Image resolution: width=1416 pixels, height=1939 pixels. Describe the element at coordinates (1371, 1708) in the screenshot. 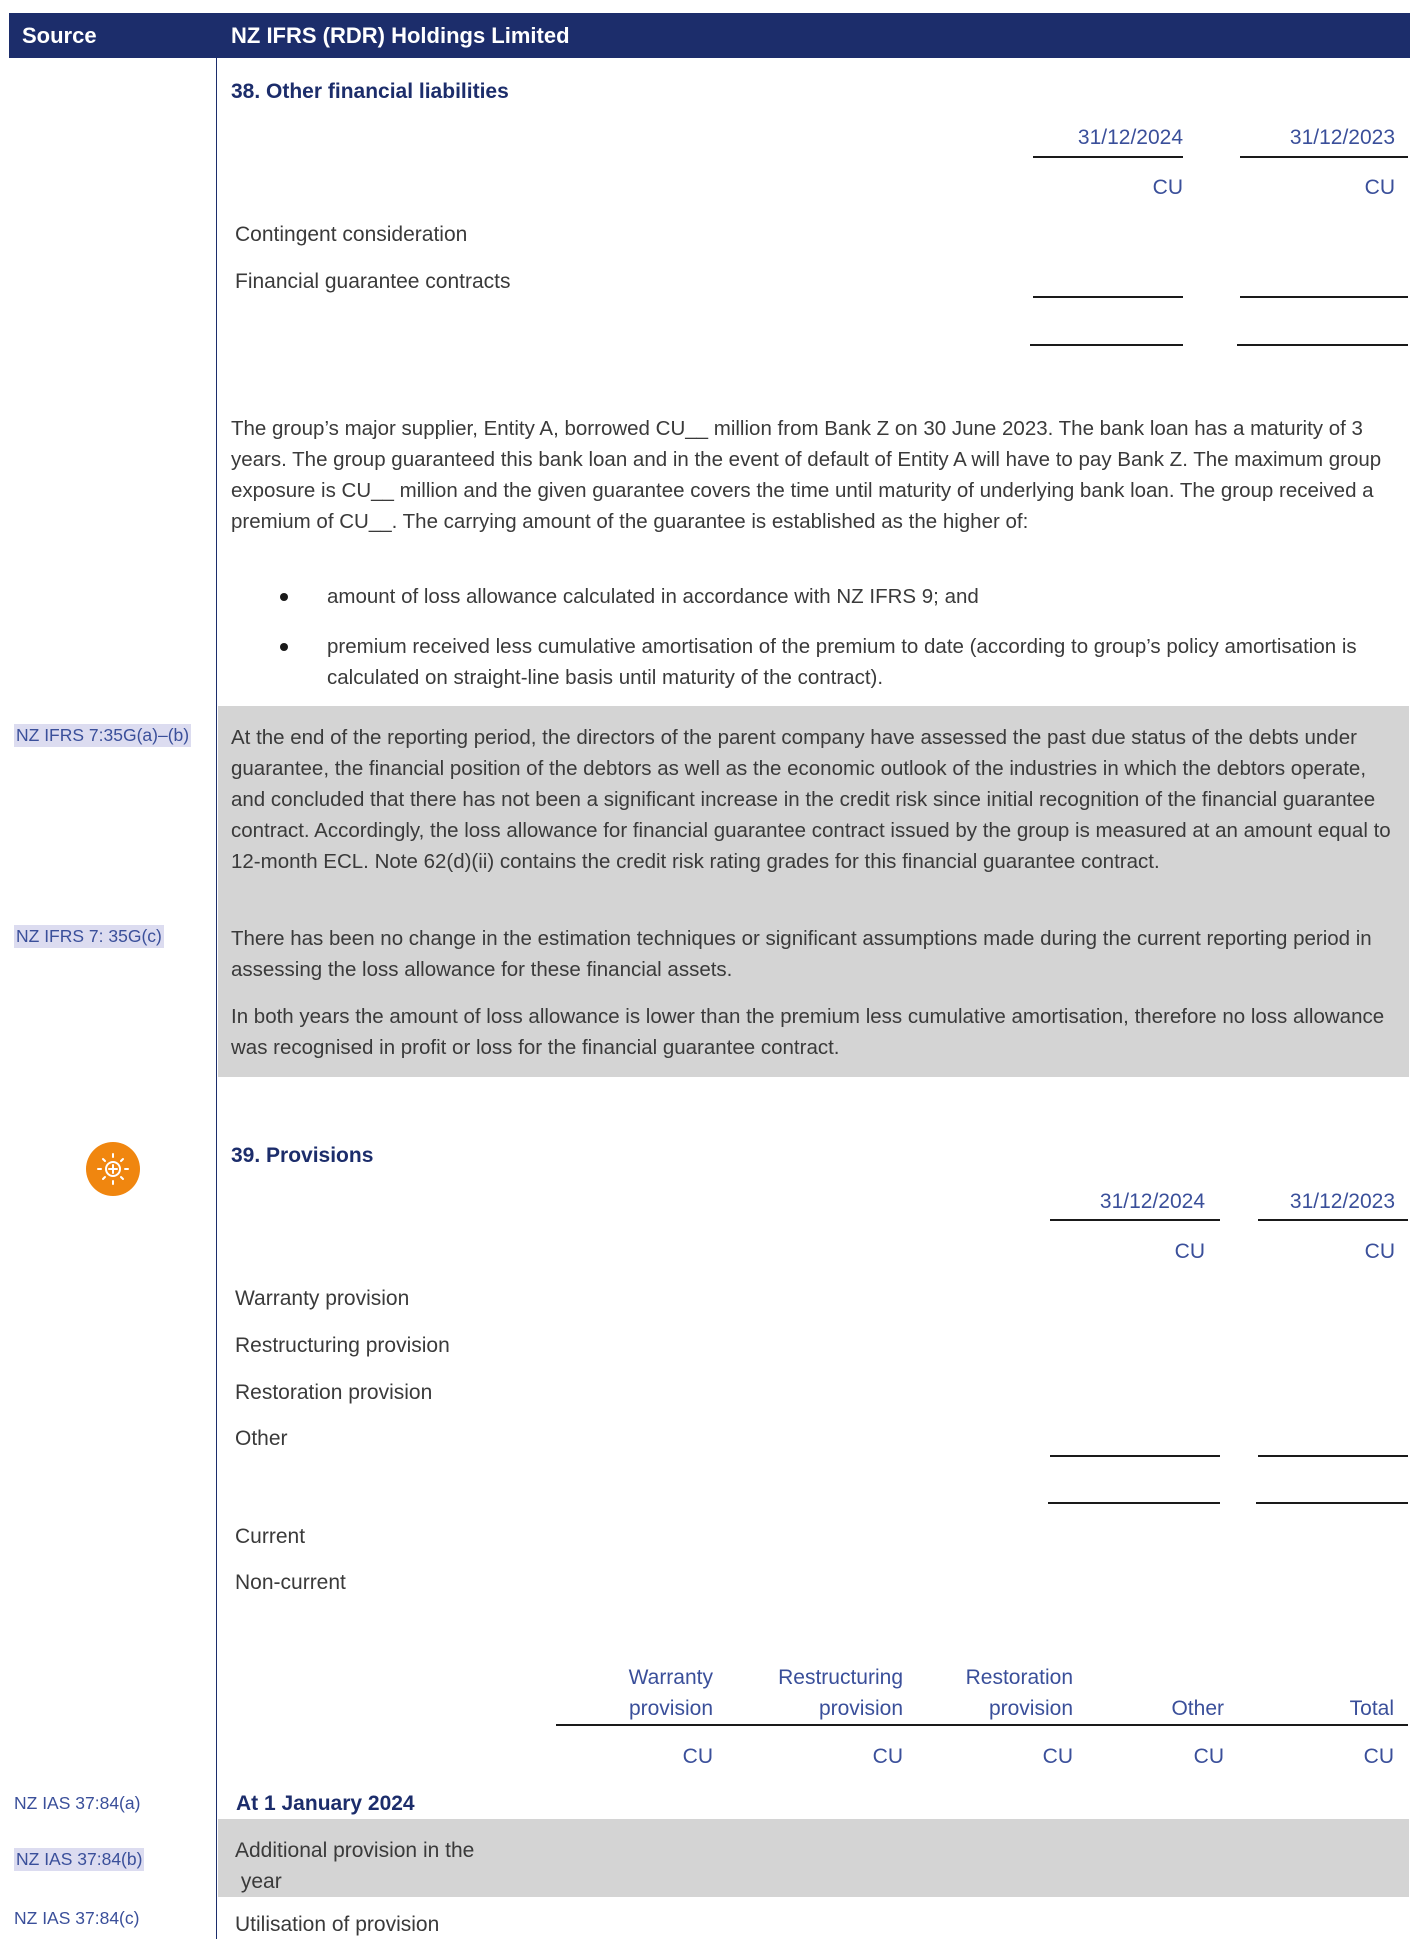

I see `movement-col-header: Total` at that location.